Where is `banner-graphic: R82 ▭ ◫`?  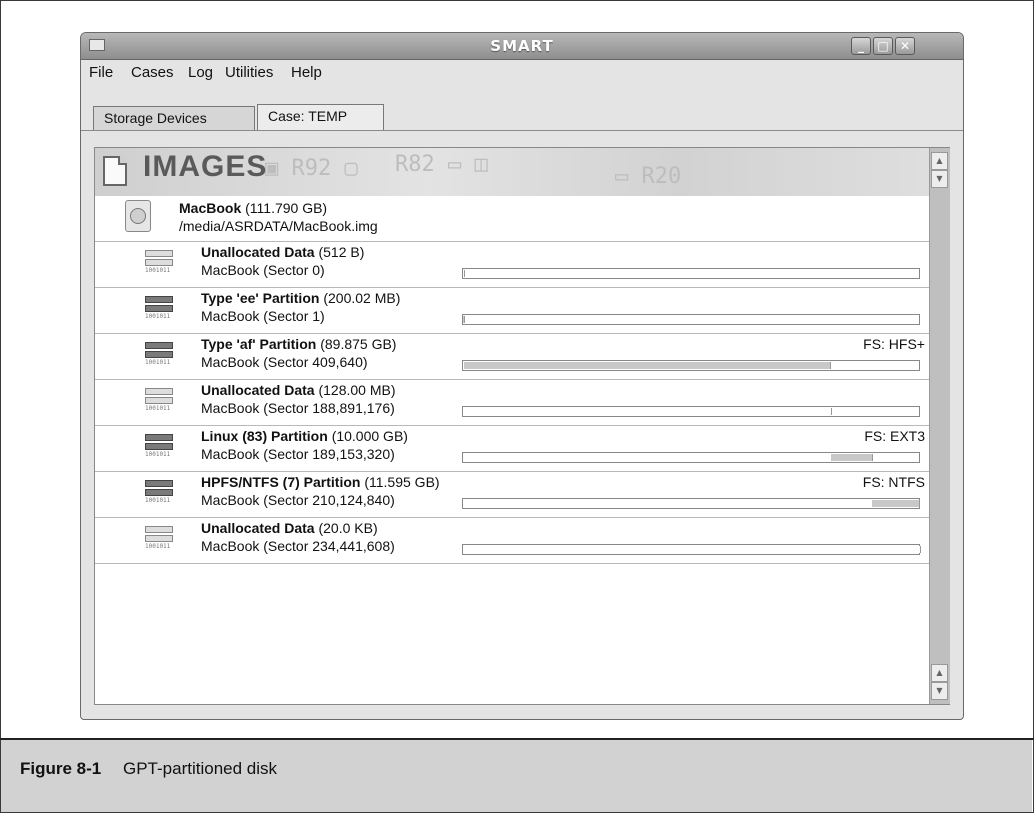
banner-graphic: R82 ▭ ◫ is located at coordinates (441, 164).